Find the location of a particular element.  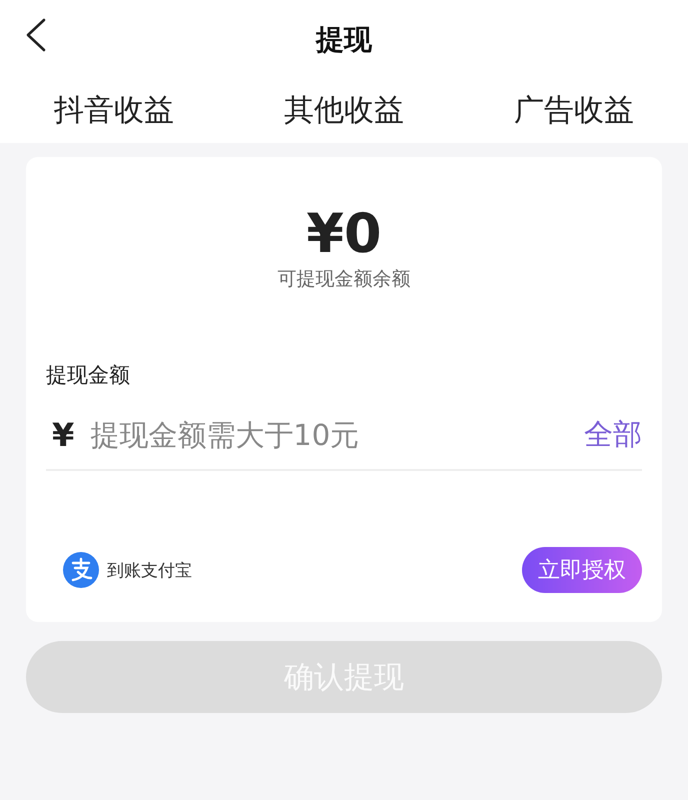

tab: 抖音收益 is located at coordinates (114, 110).